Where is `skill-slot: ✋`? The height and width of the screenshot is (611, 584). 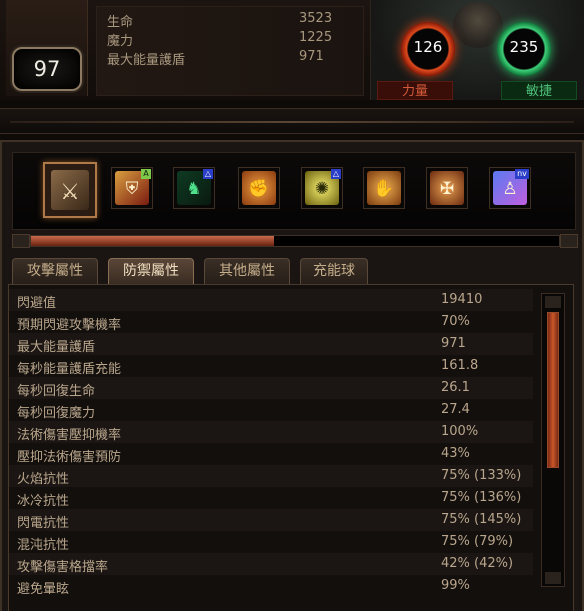
skill-slot: ✋ is located at coordinates (384, 188).